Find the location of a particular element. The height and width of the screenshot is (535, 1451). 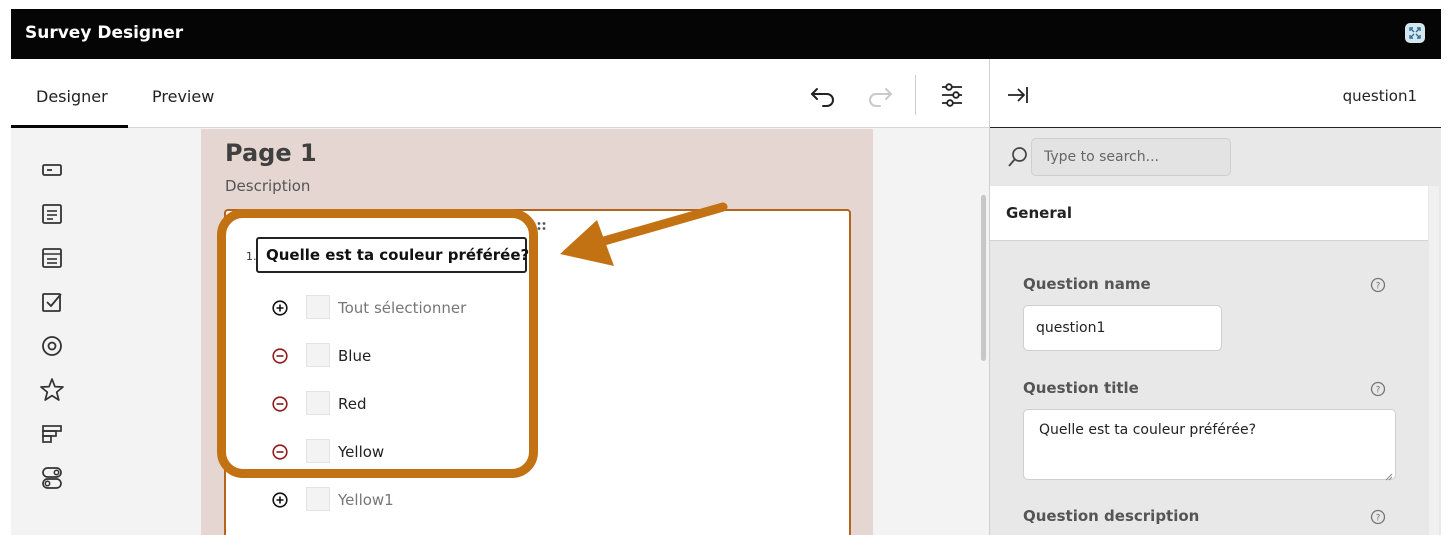

tab-designer: Designer is located at coordinates (72, 96).